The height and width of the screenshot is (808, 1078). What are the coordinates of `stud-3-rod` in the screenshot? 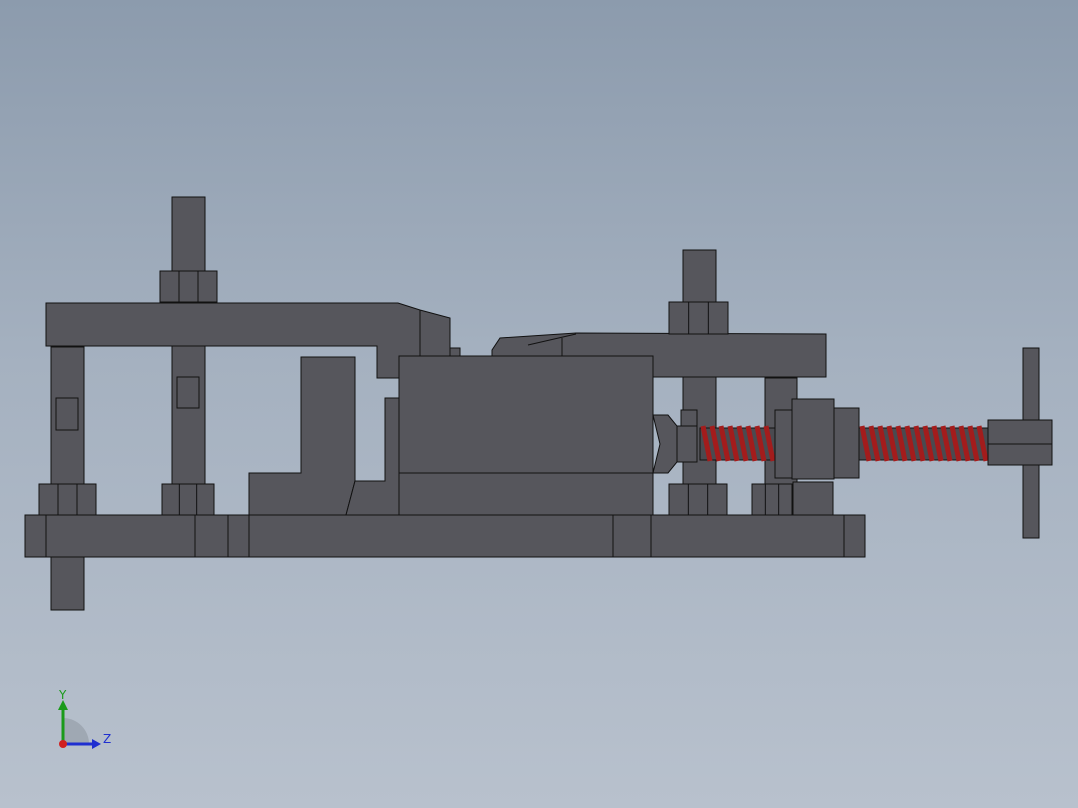 It's located at (699, 382).